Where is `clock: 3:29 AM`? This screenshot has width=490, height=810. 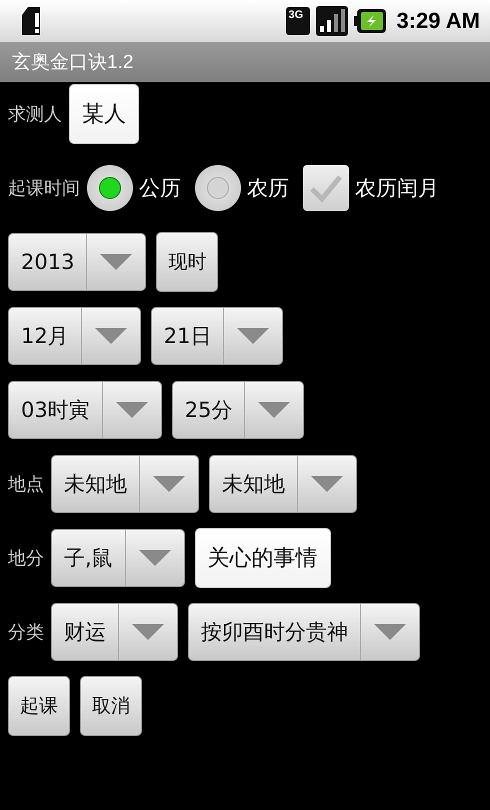
clock: 3:29 AM is located at coordinates (438, 21).